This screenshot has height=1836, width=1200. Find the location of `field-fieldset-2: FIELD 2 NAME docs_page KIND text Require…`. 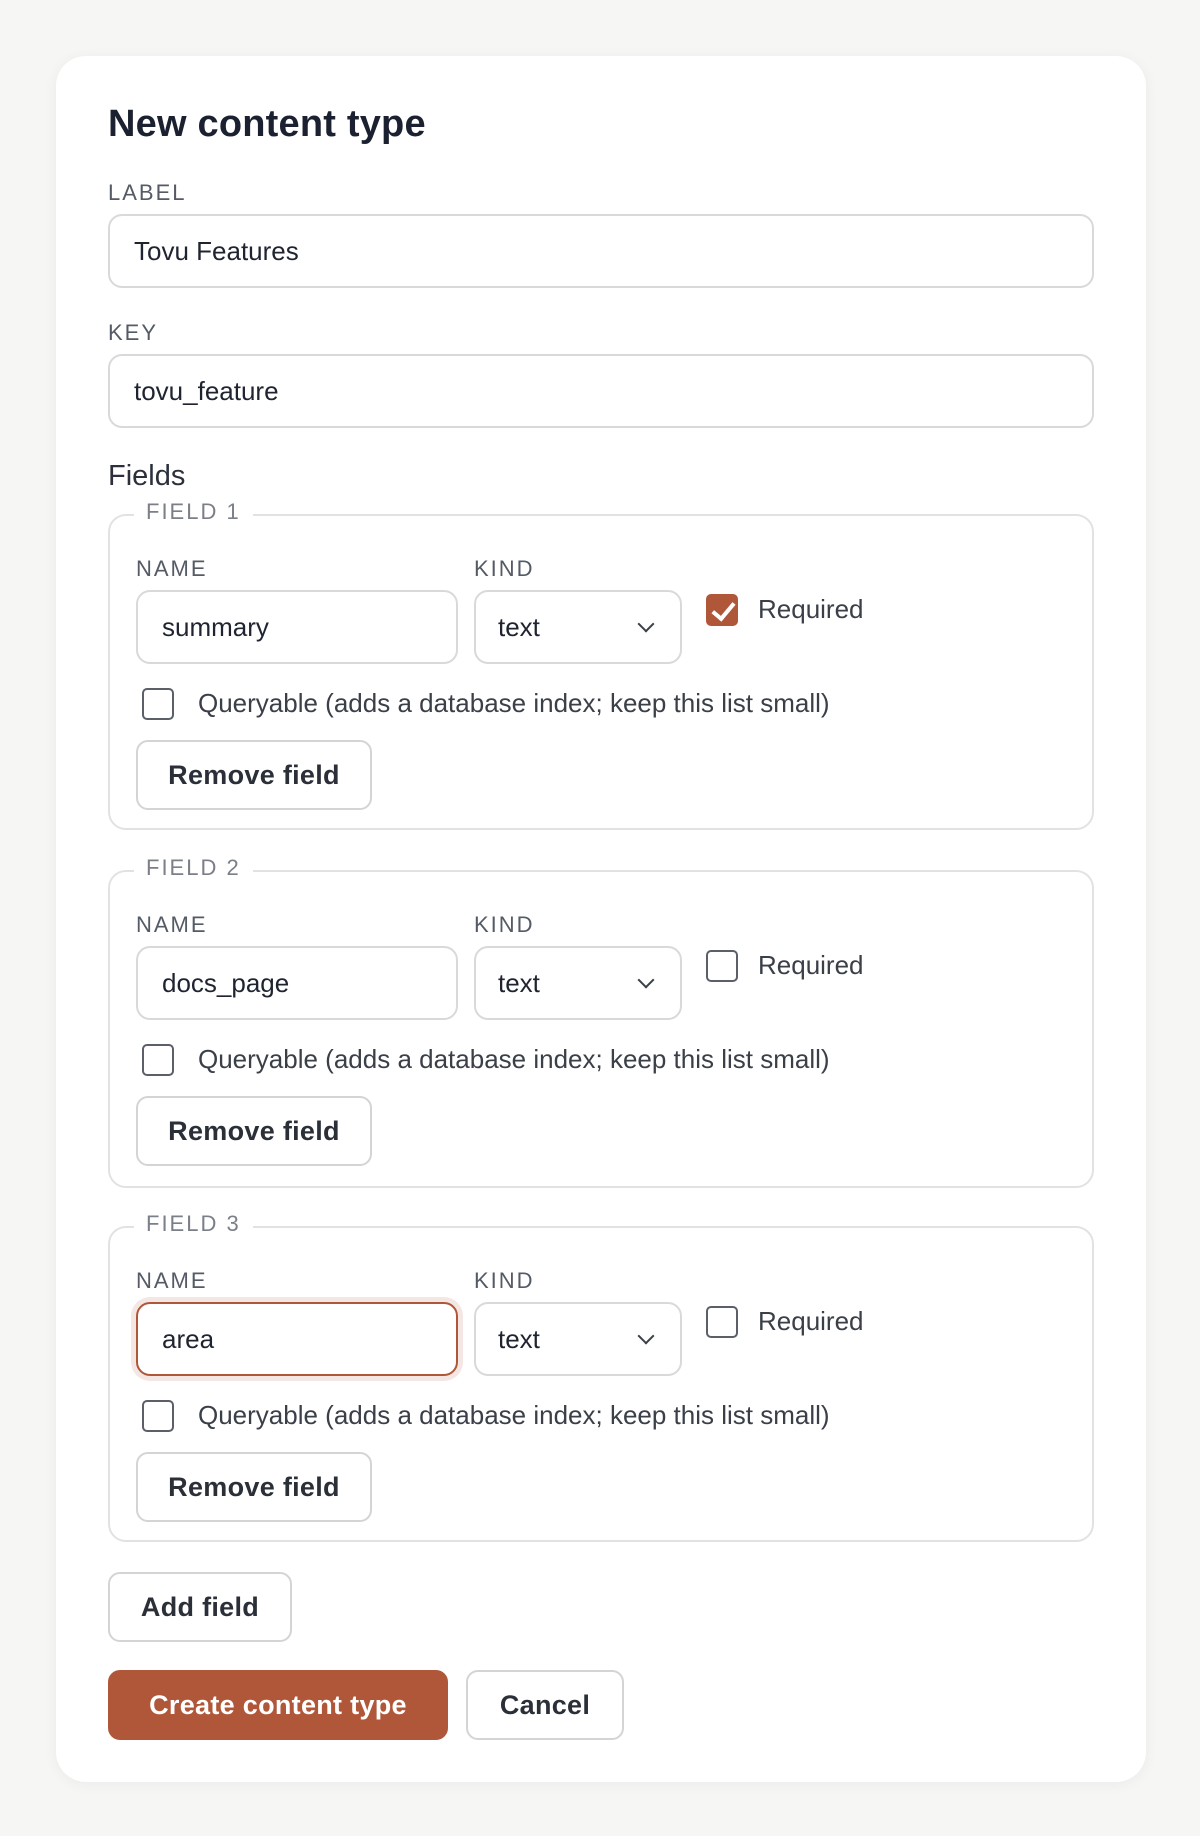

field-fieldset-2: FIELD 2 NAME docs_page KIND text Require… is located at coordinates (601, 1021).